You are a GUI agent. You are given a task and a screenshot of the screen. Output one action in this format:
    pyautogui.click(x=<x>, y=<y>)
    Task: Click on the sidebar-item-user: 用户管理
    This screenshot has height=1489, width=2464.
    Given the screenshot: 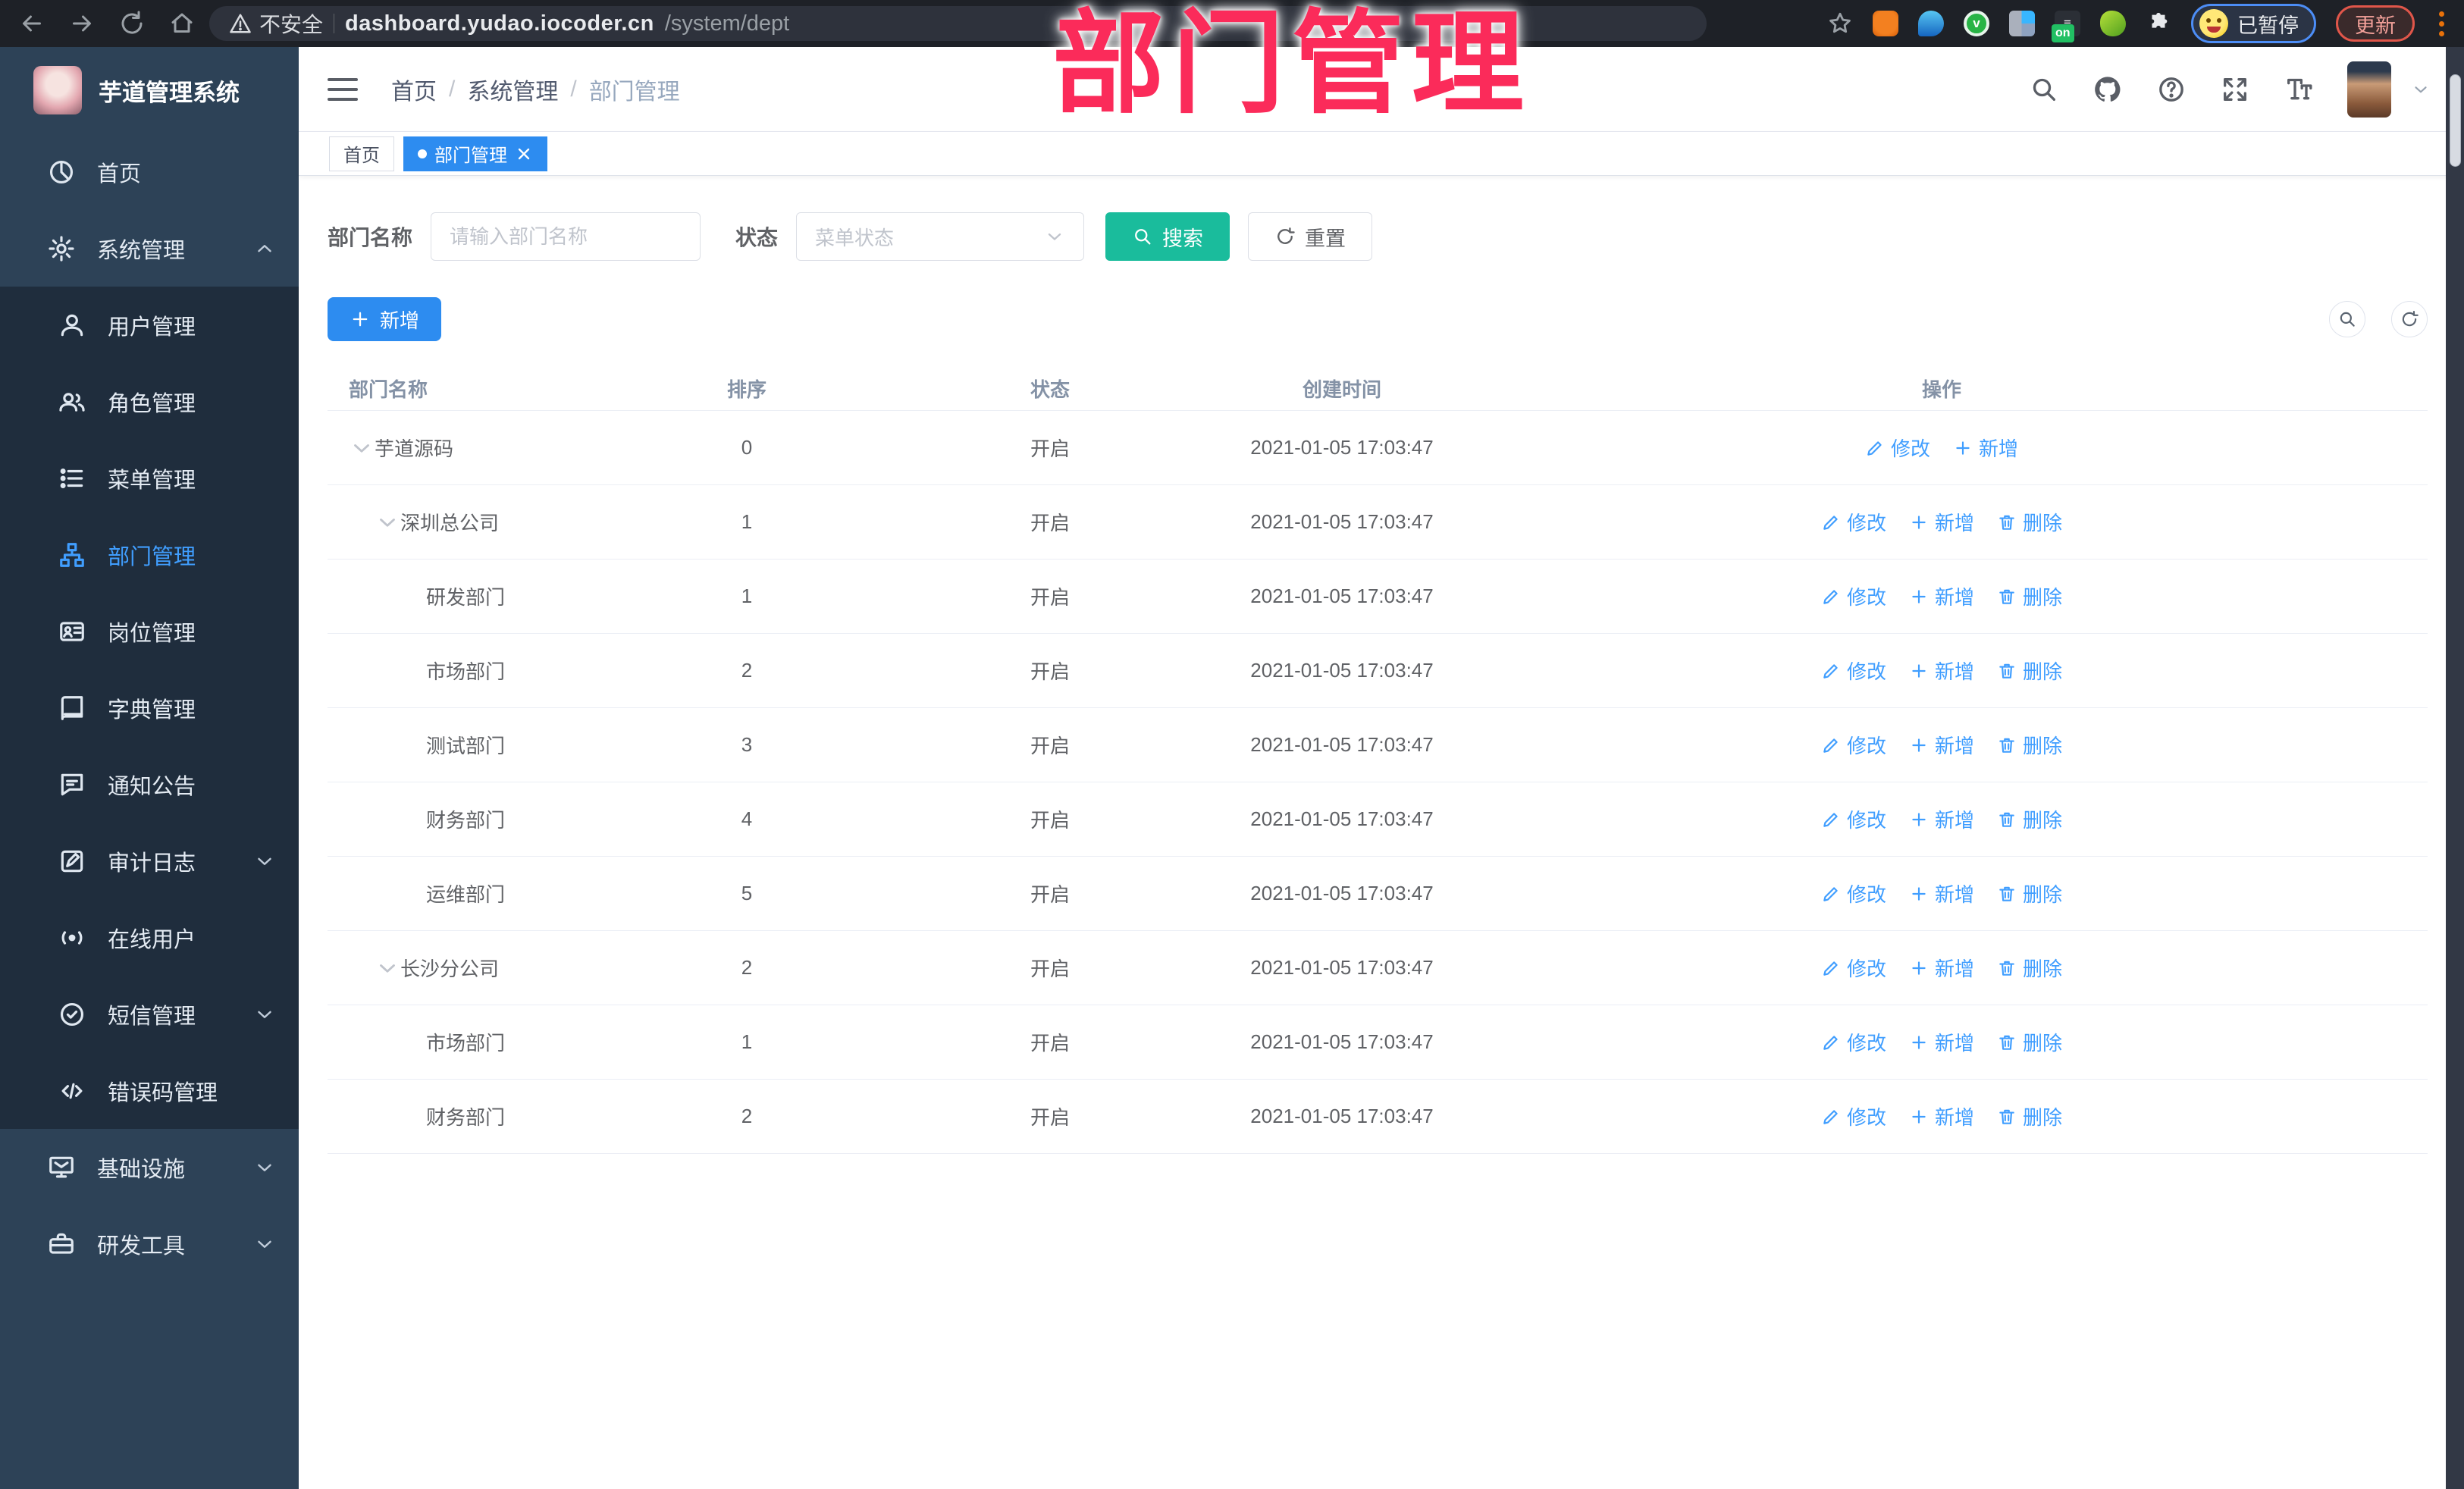 What is the action you would take?
    pyautogui.click(x=150, y=325)
    